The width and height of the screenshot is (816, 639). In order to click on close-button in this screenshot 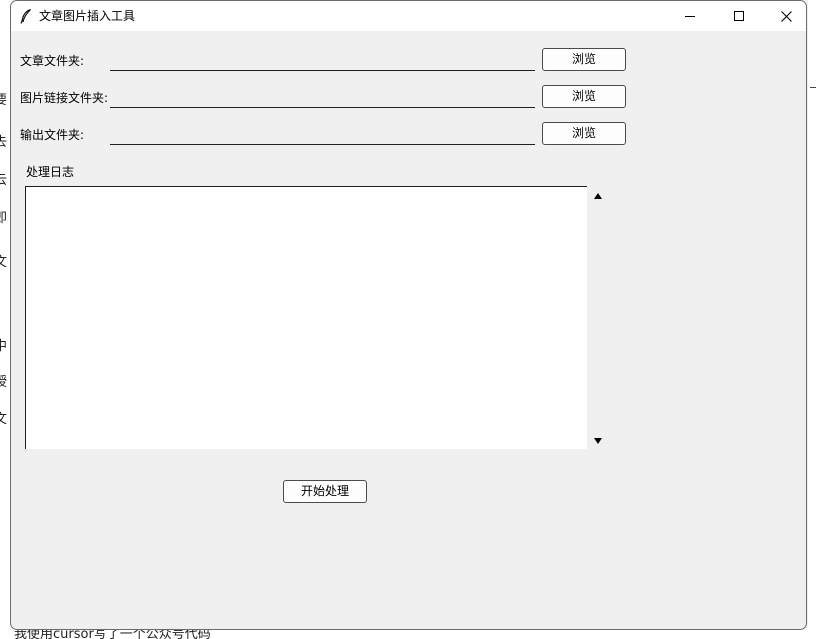, I will do `click(784, 16)`.